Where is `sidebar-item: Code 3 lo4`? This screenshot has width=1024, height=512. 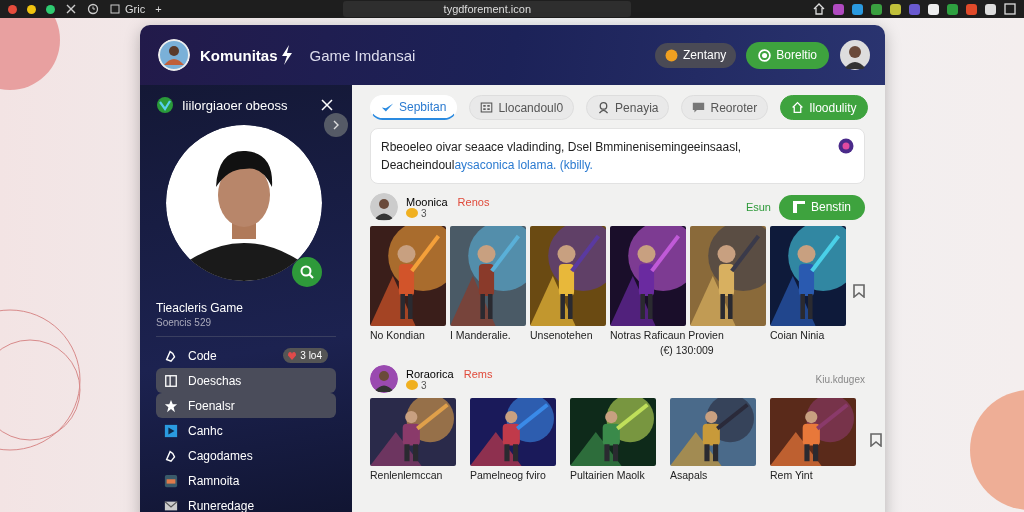 sidebar-item: Code 3 lo4 is located at coordinates (246, 355).